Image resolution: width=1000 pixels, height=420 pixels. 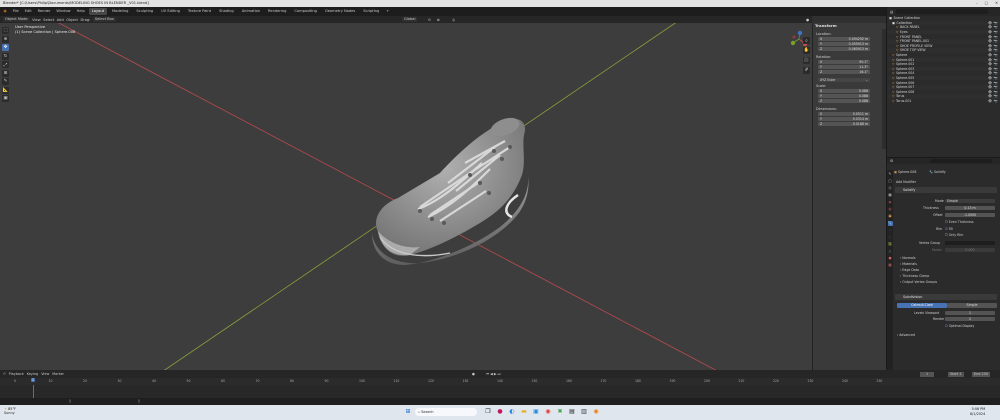 What do you see at coordinates (572, 412) in the screenshot?
I see `terminal-icon: ▤` at bounding box center [572, 412].